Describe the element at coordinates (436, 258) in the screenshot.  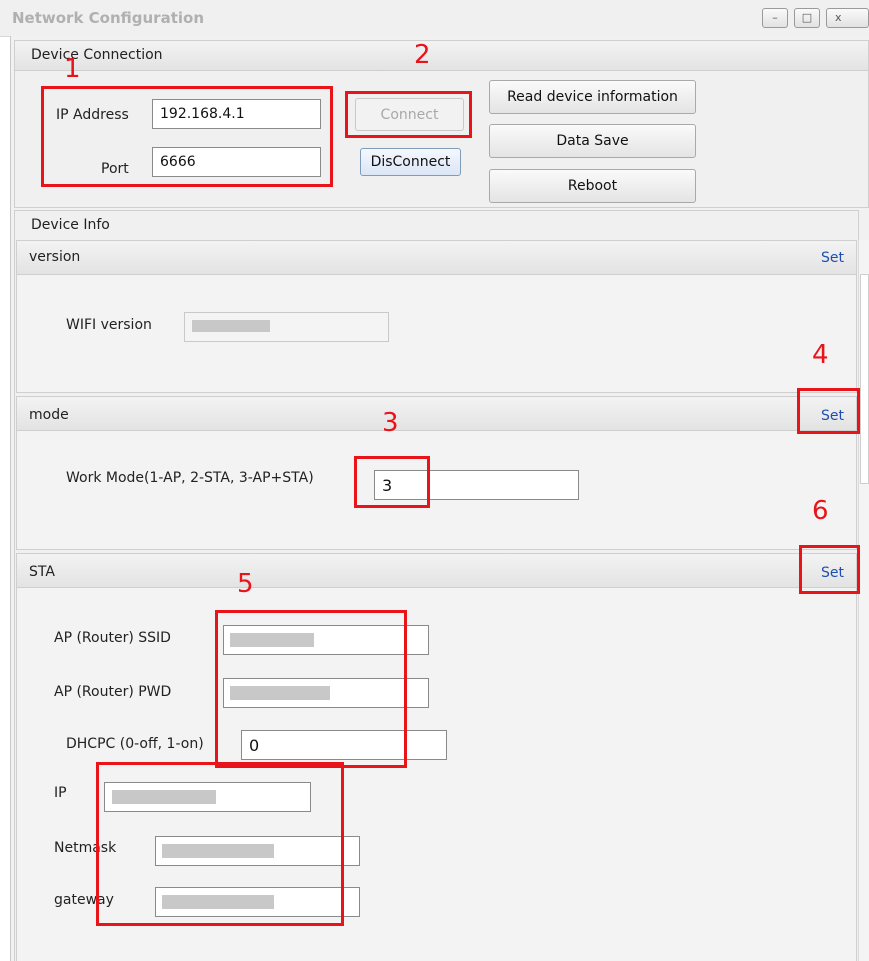
I see `version-header: version Set` at that location.